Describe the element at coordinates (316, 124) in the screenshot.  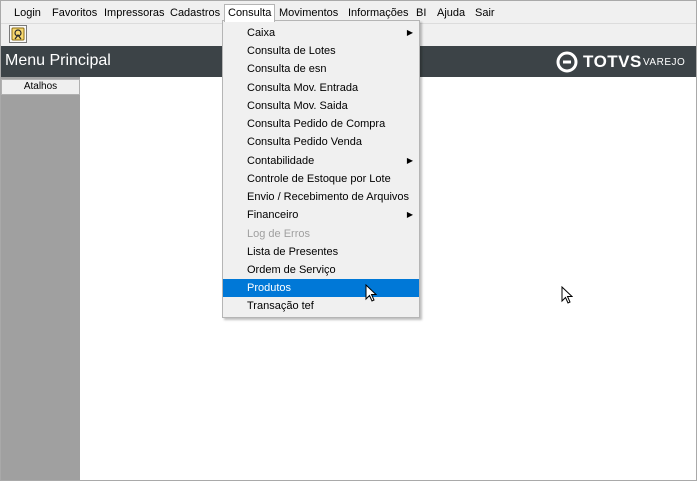
I see `menu-item-label: Consulta Pedido de Compra` at that location.